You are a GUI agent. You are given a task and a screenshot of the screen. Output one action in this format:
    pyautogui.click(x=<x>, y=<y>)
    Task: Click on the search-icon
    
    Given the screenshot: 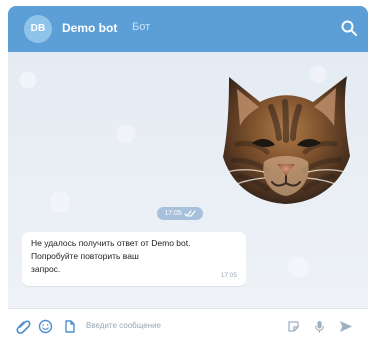 What is the action you would take?
    pyautogui.click(x=349, y=28)
    